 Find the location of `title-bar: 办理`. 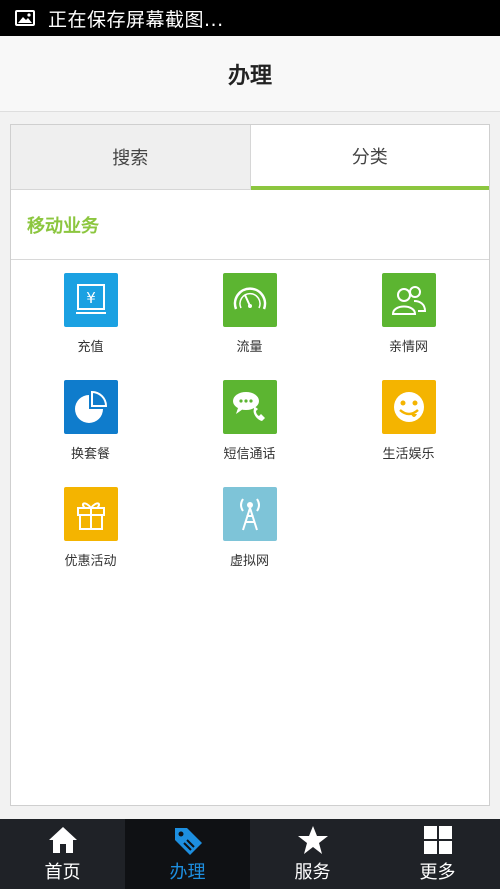

title-bar: 办理 is located at coordinates (250, 74).